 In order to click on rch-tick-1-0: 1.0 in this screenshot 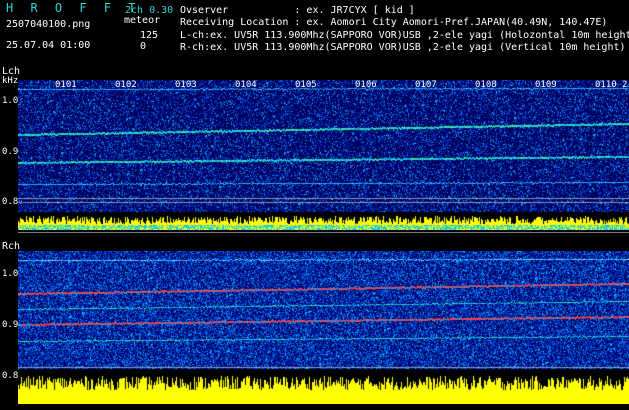, I will do `click(10, 274)`.